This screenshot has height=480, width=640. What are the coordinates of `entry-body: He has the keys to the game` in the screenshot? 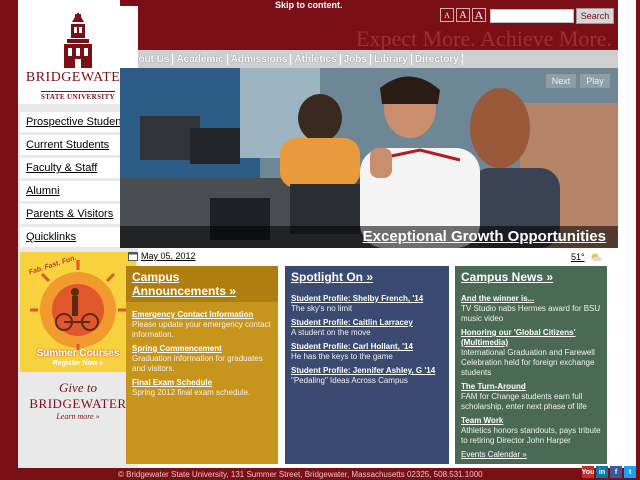 It's located at (342, 356).